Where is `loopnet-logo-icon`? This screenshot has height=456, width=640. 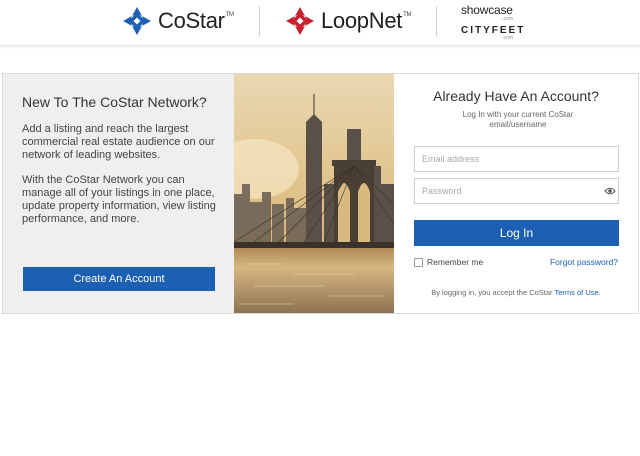 loopnet-logo-icon is located at coordinates (300, 21).